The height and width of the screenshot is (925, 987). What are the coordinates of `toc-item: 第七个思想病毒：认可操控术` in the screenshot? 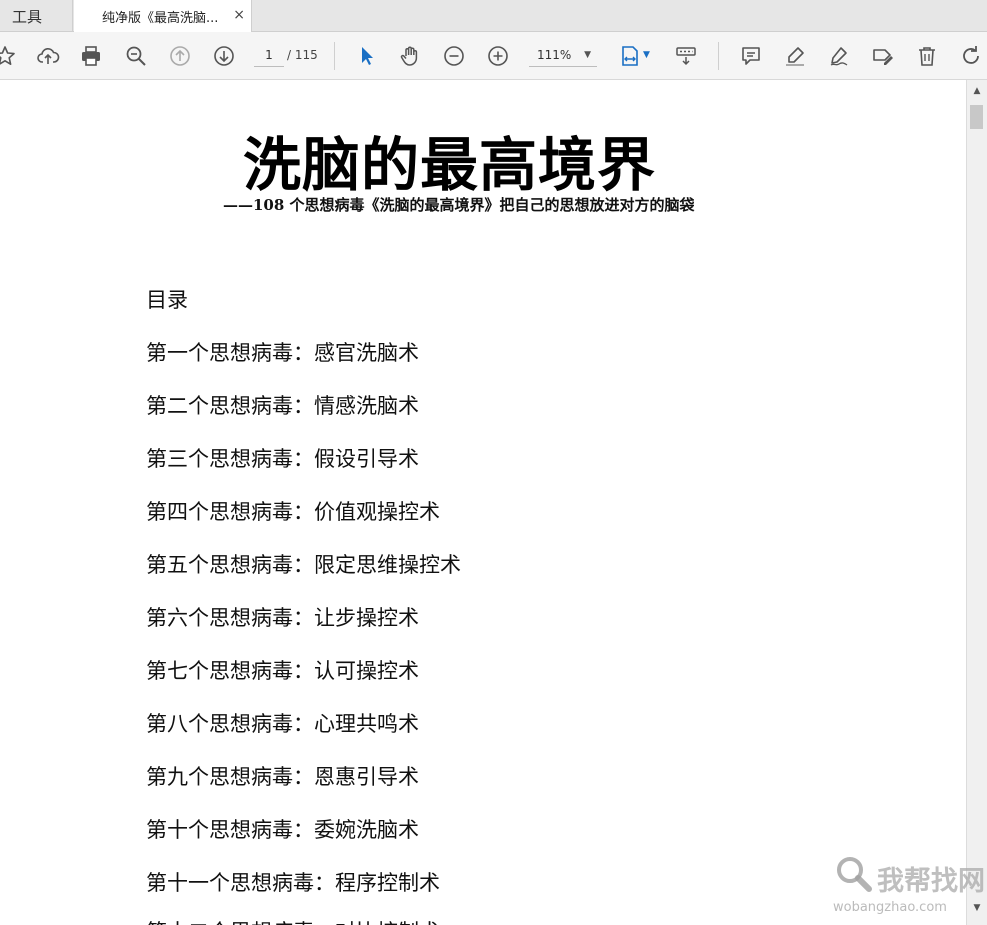 It's located at (282, 671).